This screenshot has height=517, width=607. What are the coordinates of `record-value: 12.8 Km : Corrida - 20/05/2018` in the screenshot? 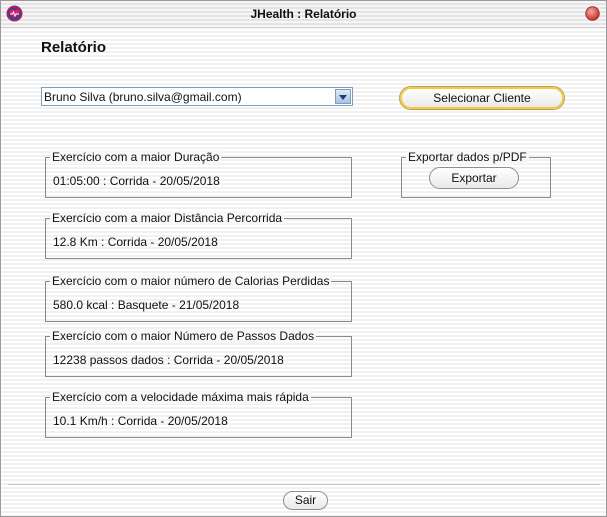 It's located at (135, 242).